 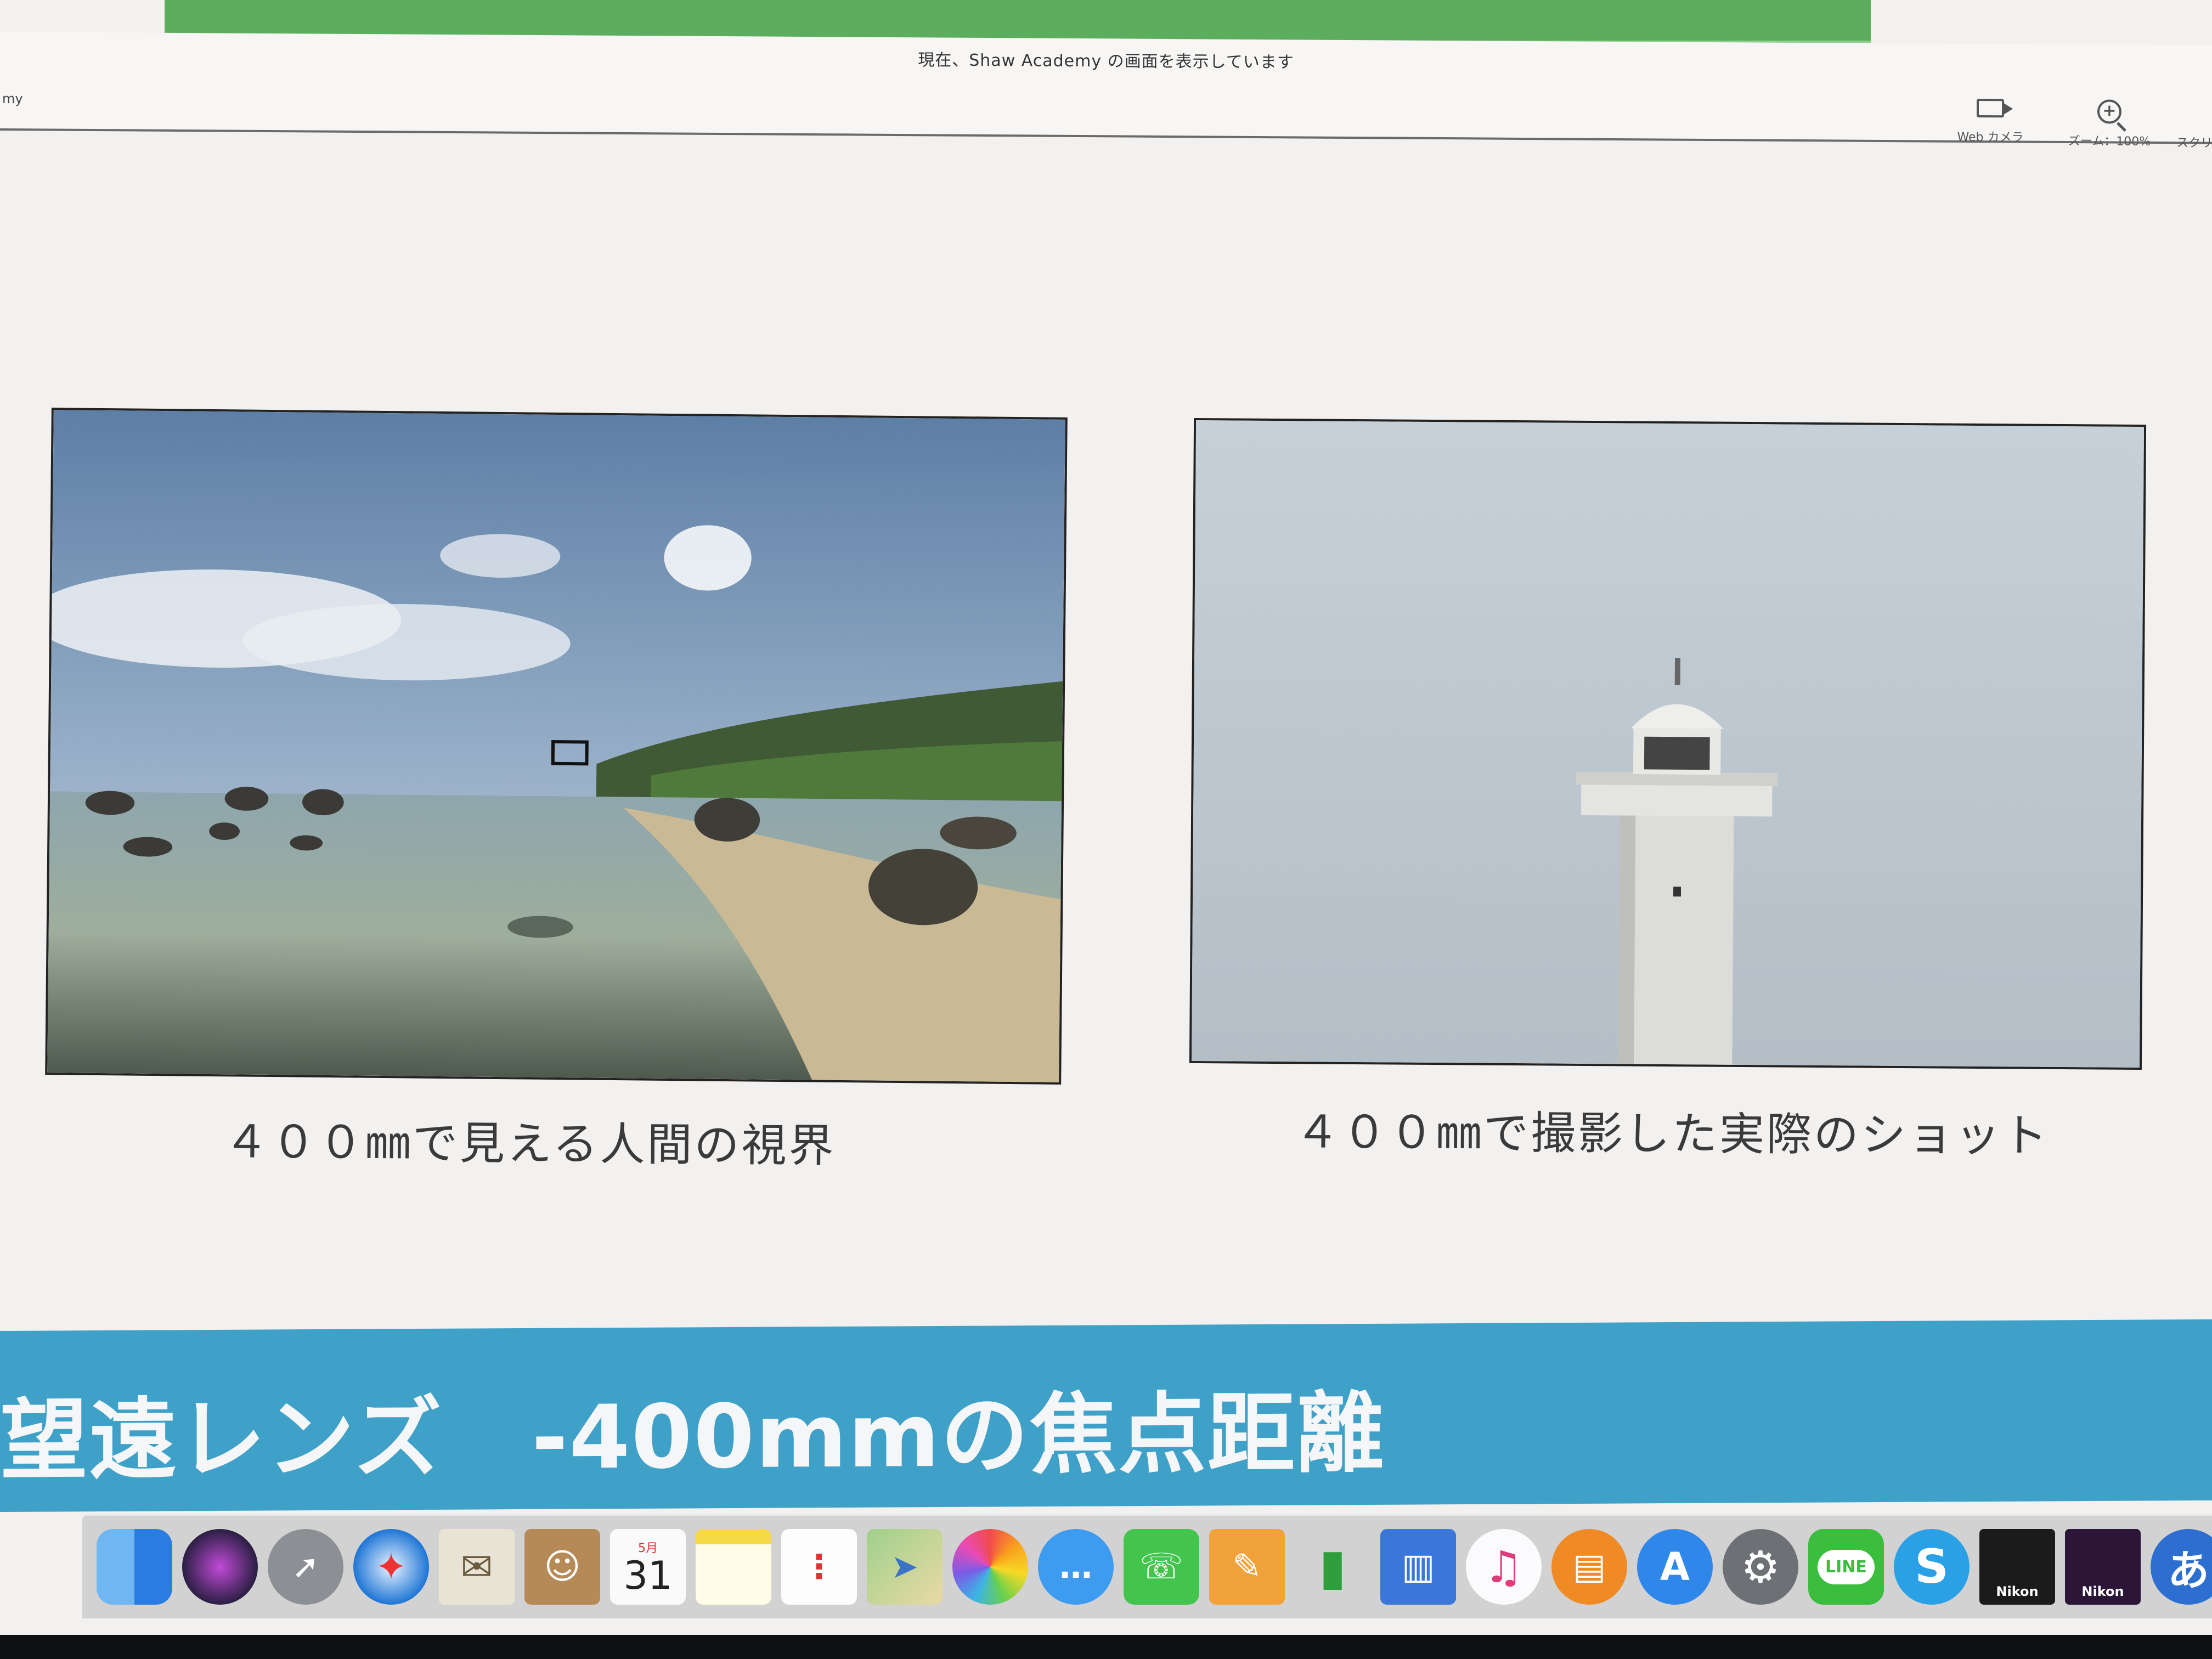 I want to click on webcam-label: Web カメラ, so click(x=1991, y=137).